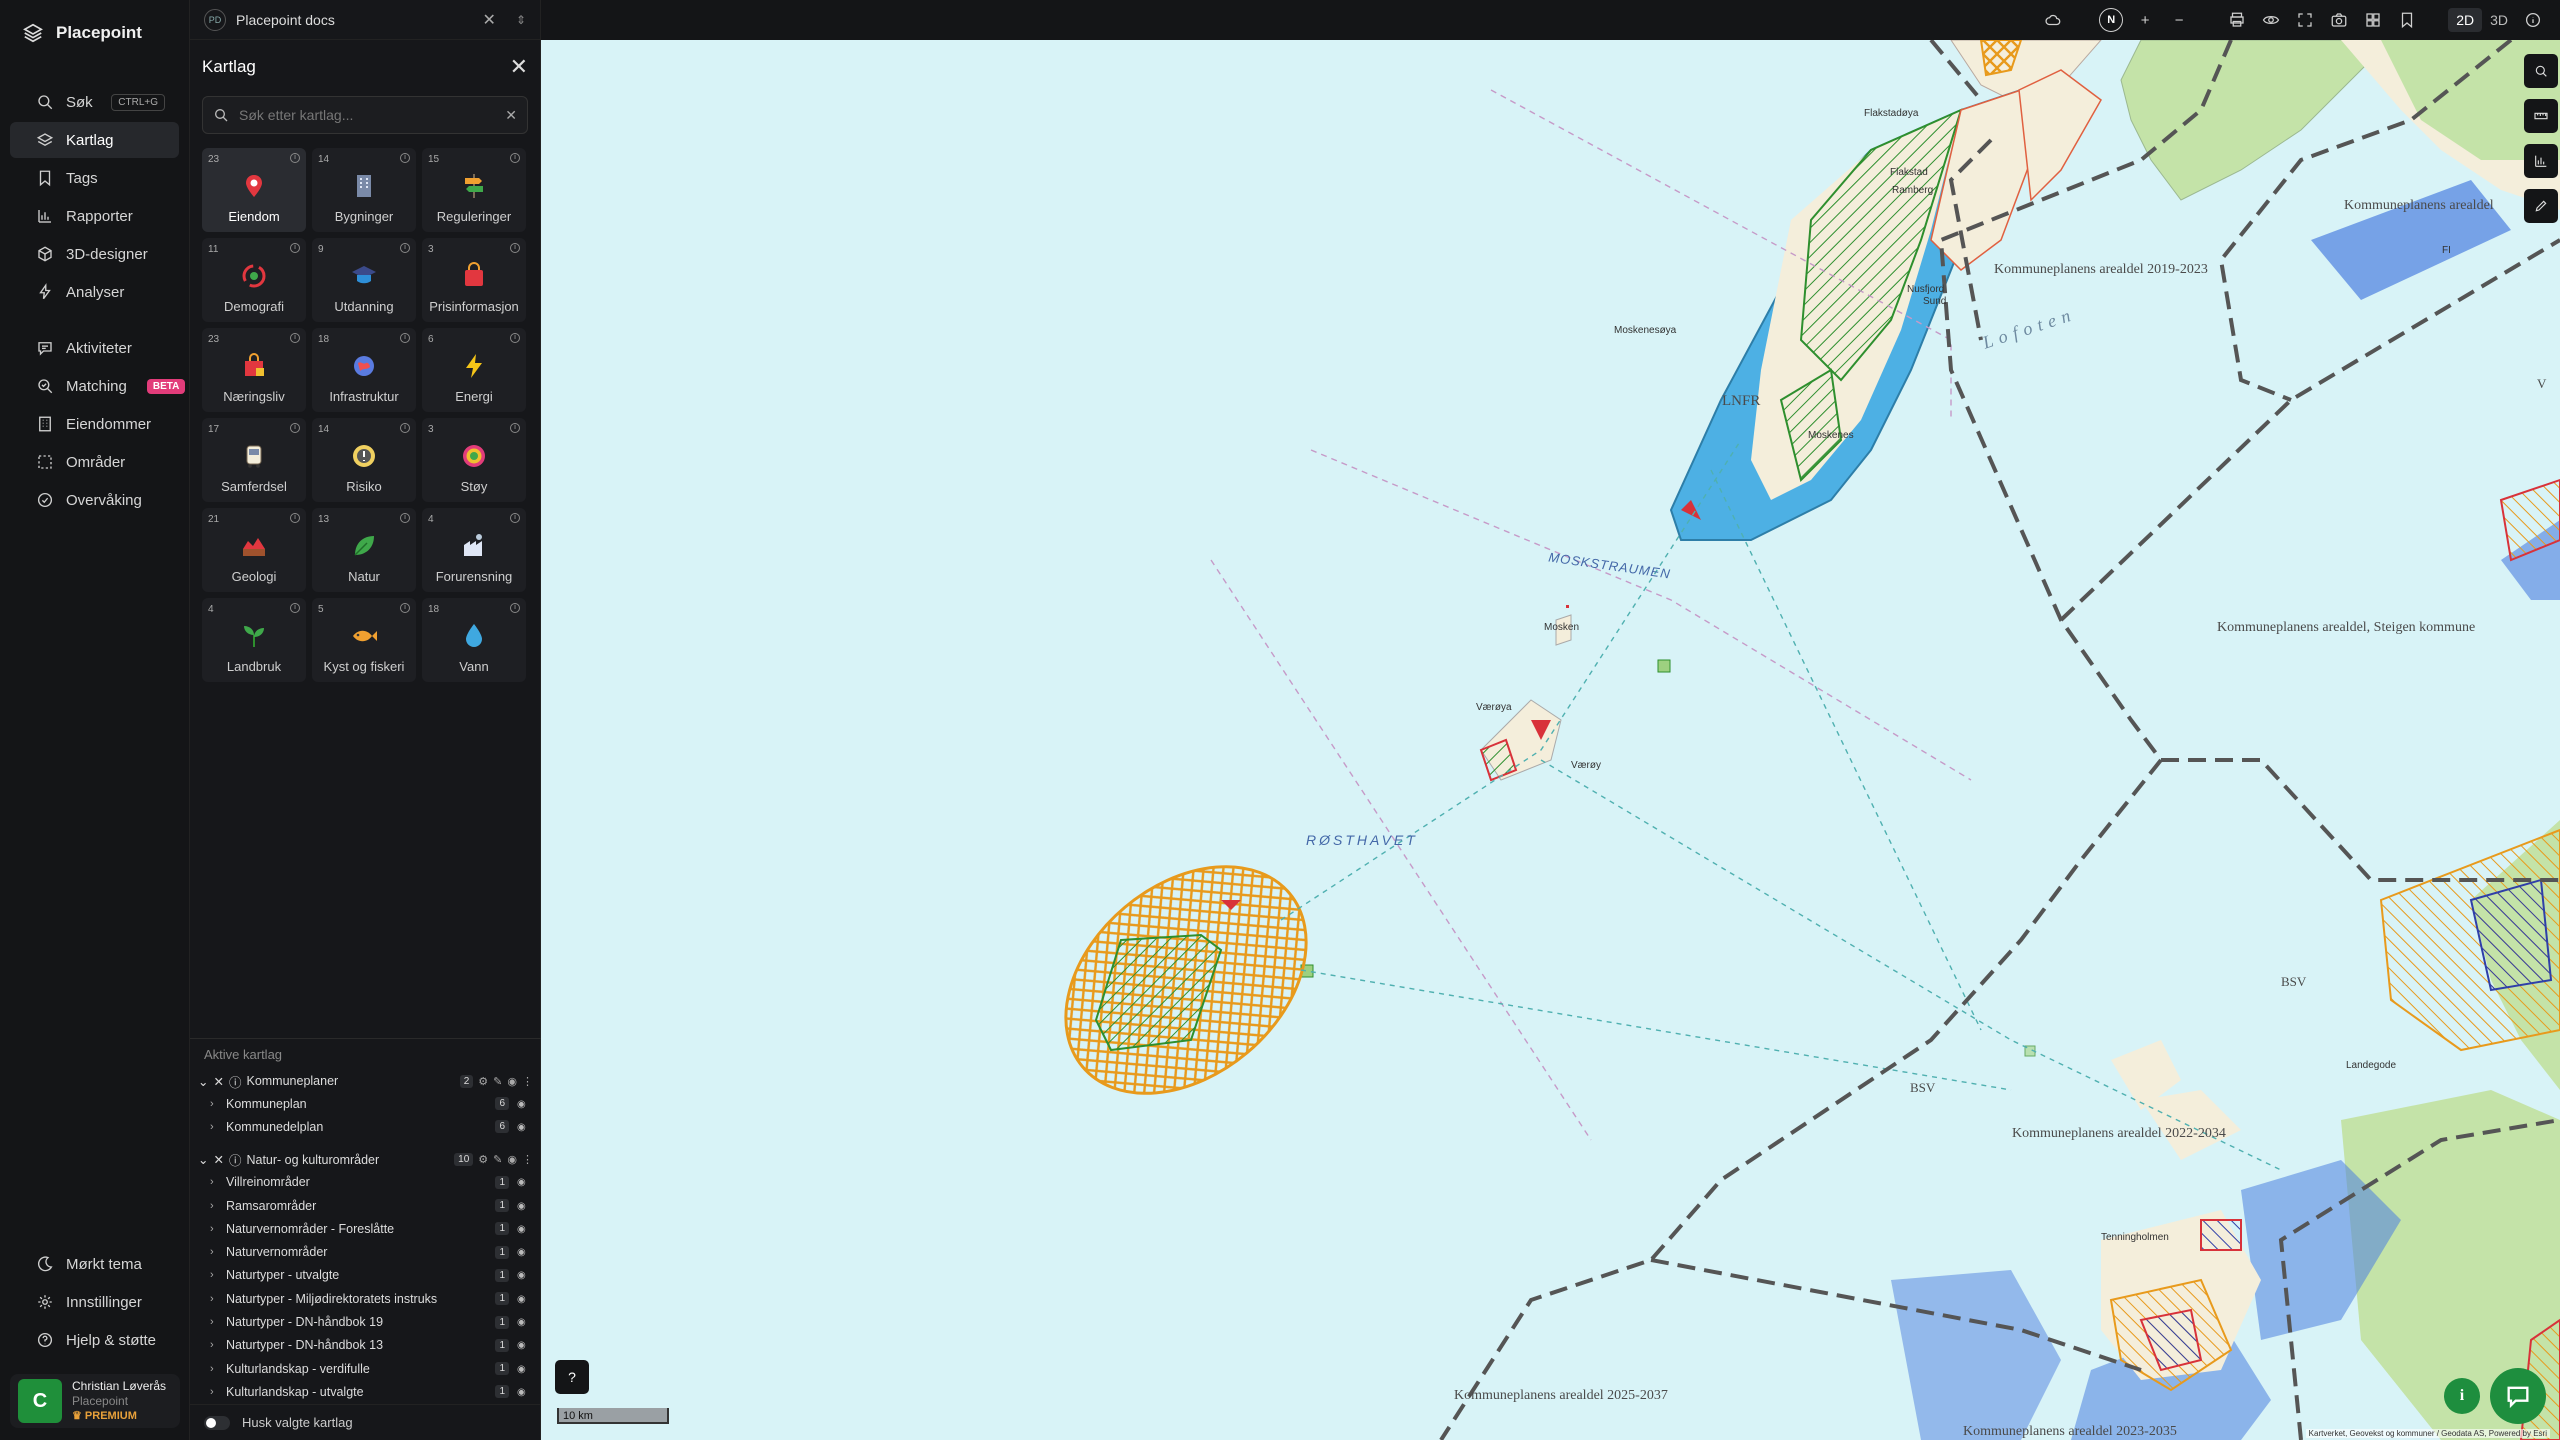 This screenshot has width=2560, height=1440. Describe the element at coordinates (2541, 206) in the screenshot. I see `draw-tool-button` at that location.